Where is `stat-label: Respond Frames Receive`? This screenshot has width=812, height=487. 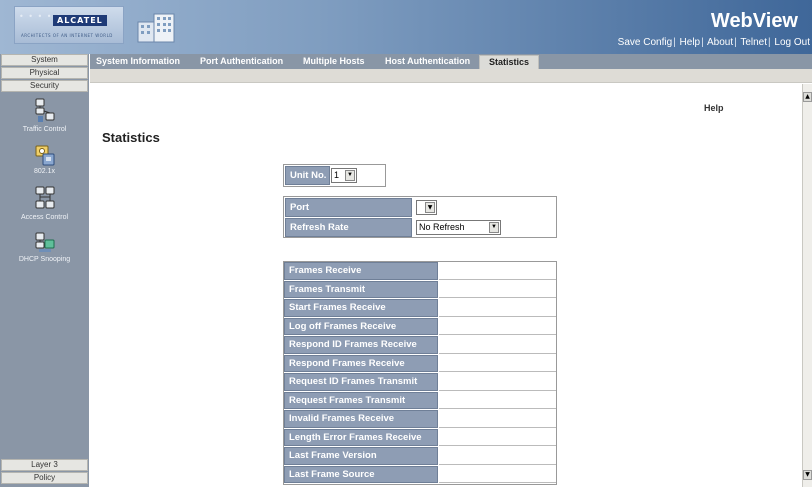 stat-label: Respond Frames Receive is located at coordinates (361, 363).